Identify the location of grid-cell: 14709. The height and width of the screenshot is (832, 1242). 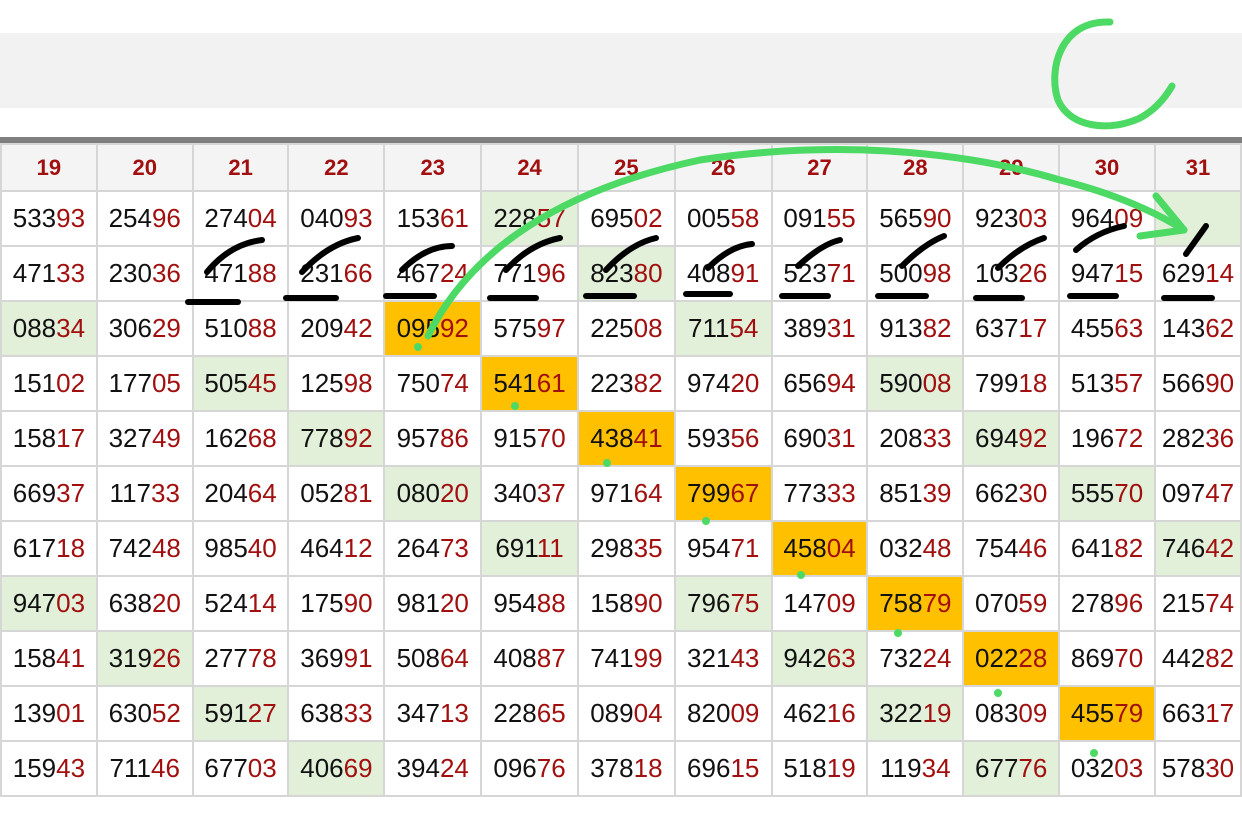
(819, 603).